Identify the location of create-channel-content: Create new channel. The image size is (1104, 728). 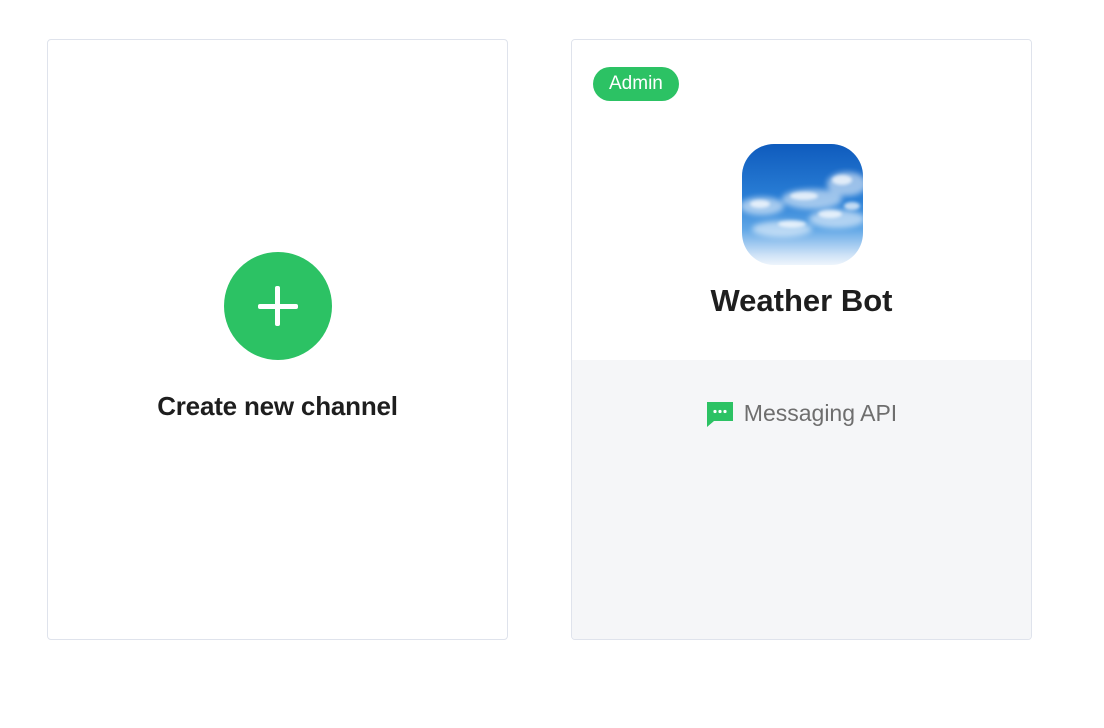
(277, 337).